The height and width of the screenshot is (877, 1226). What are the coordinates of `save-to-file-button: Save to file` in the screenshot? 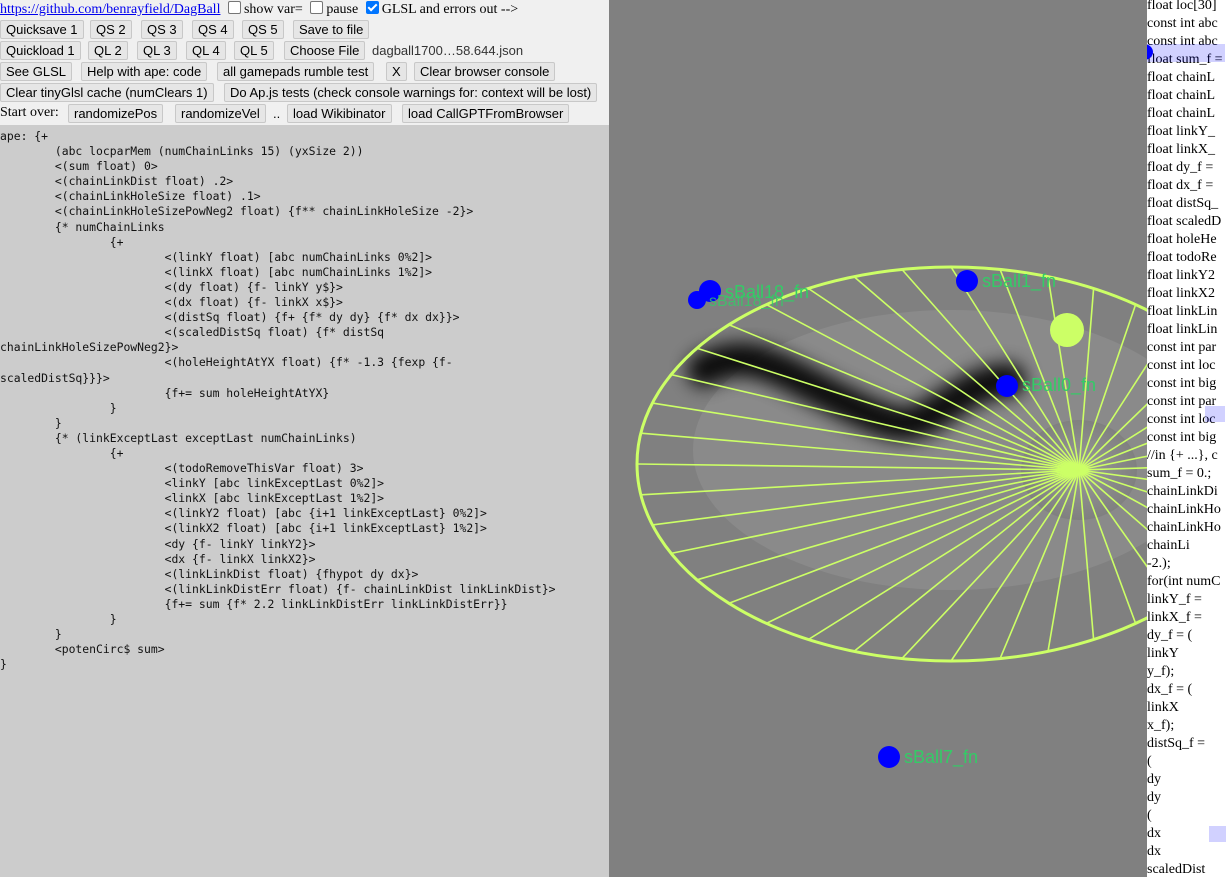 It's located at (331, 29).